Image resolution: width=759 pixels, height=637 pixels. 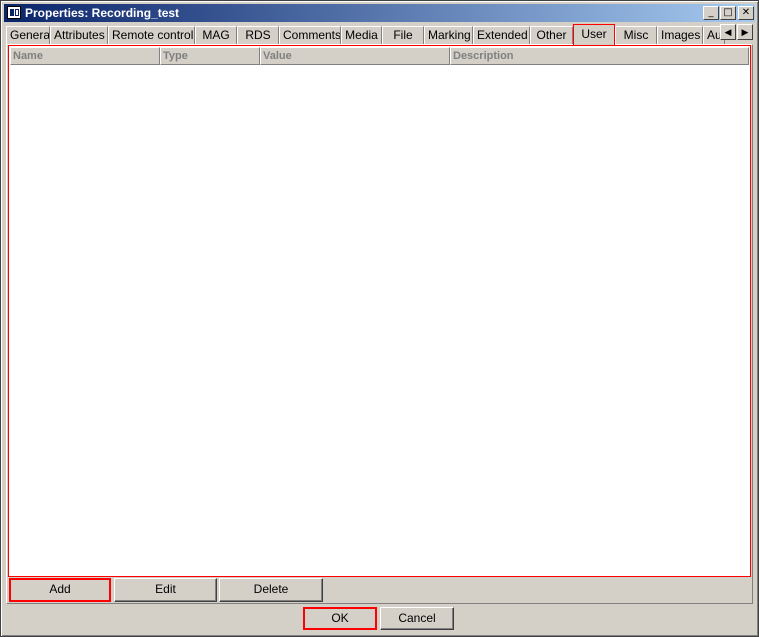 I want to click on column-description: Description, so click(x=599, y=56).